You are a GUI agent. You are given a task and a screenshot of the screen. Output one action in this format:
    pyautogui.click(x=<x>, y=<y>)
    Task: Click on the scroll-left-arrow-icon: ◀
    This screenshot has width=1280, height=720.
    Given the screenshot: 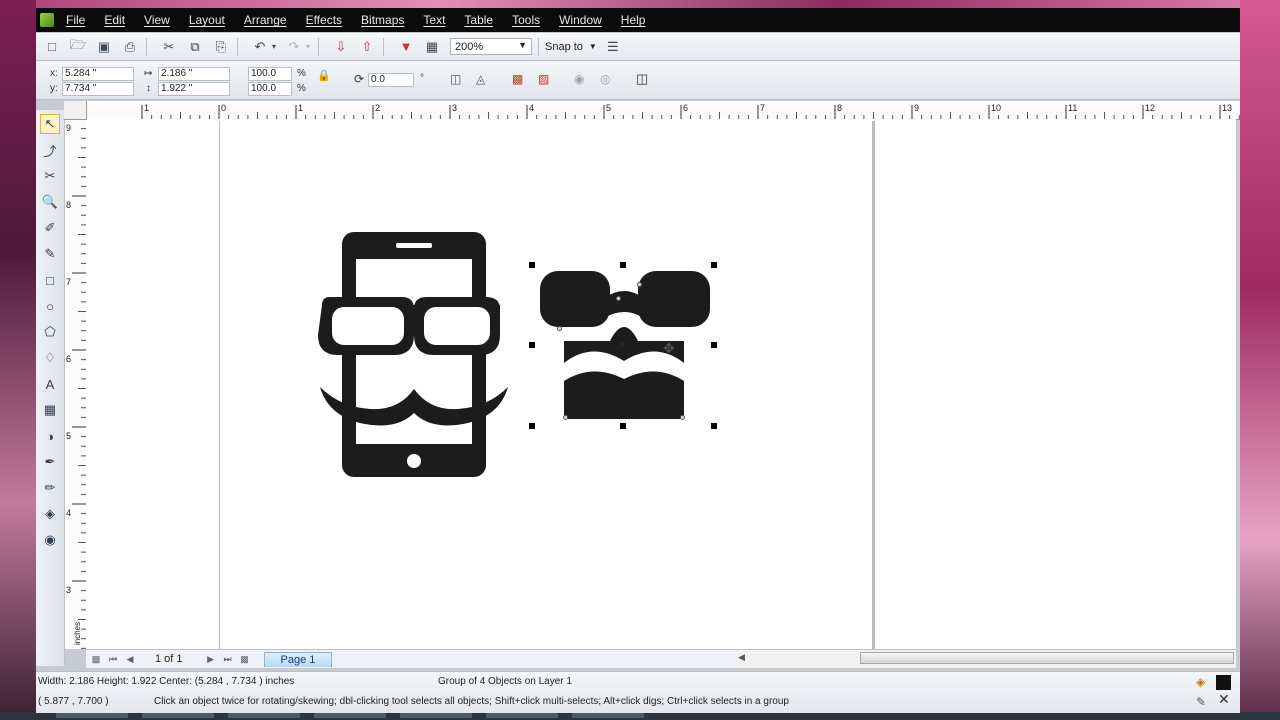 What is the action you would take?
    pyautogui.click(x=741, y=657)
    